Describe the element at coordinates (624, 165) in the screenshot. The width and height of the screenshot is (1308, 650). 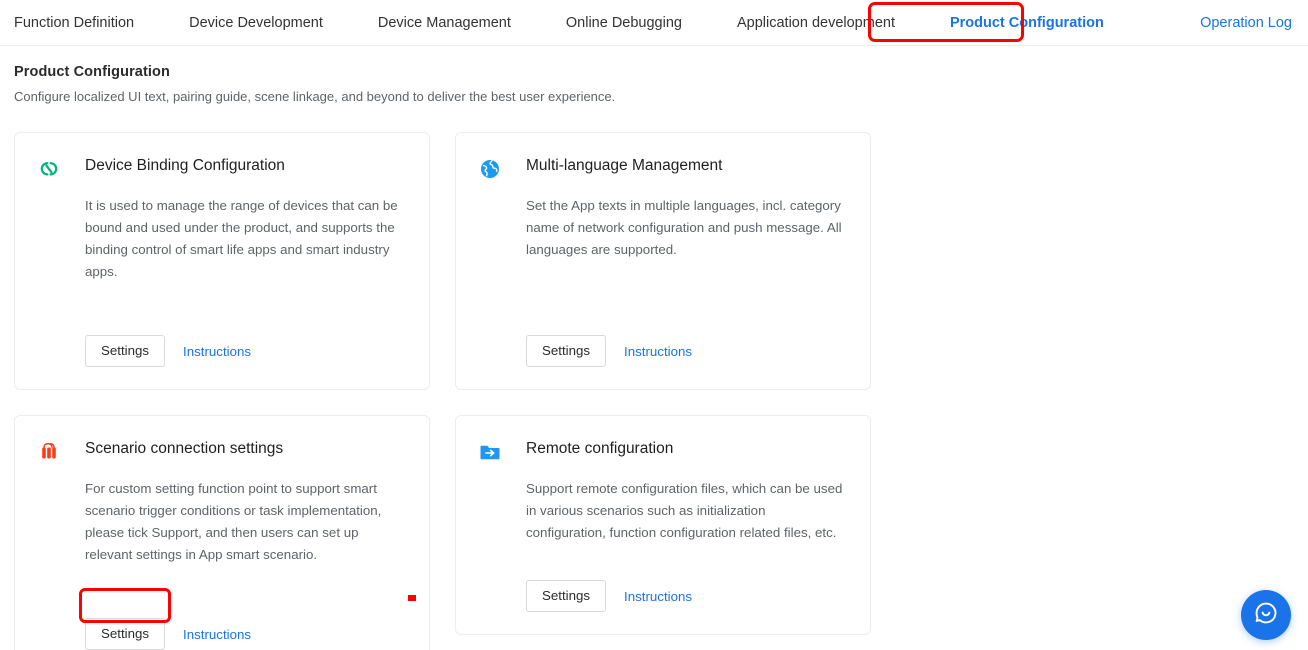
I see `card-title: Multi-language Management` at that location.